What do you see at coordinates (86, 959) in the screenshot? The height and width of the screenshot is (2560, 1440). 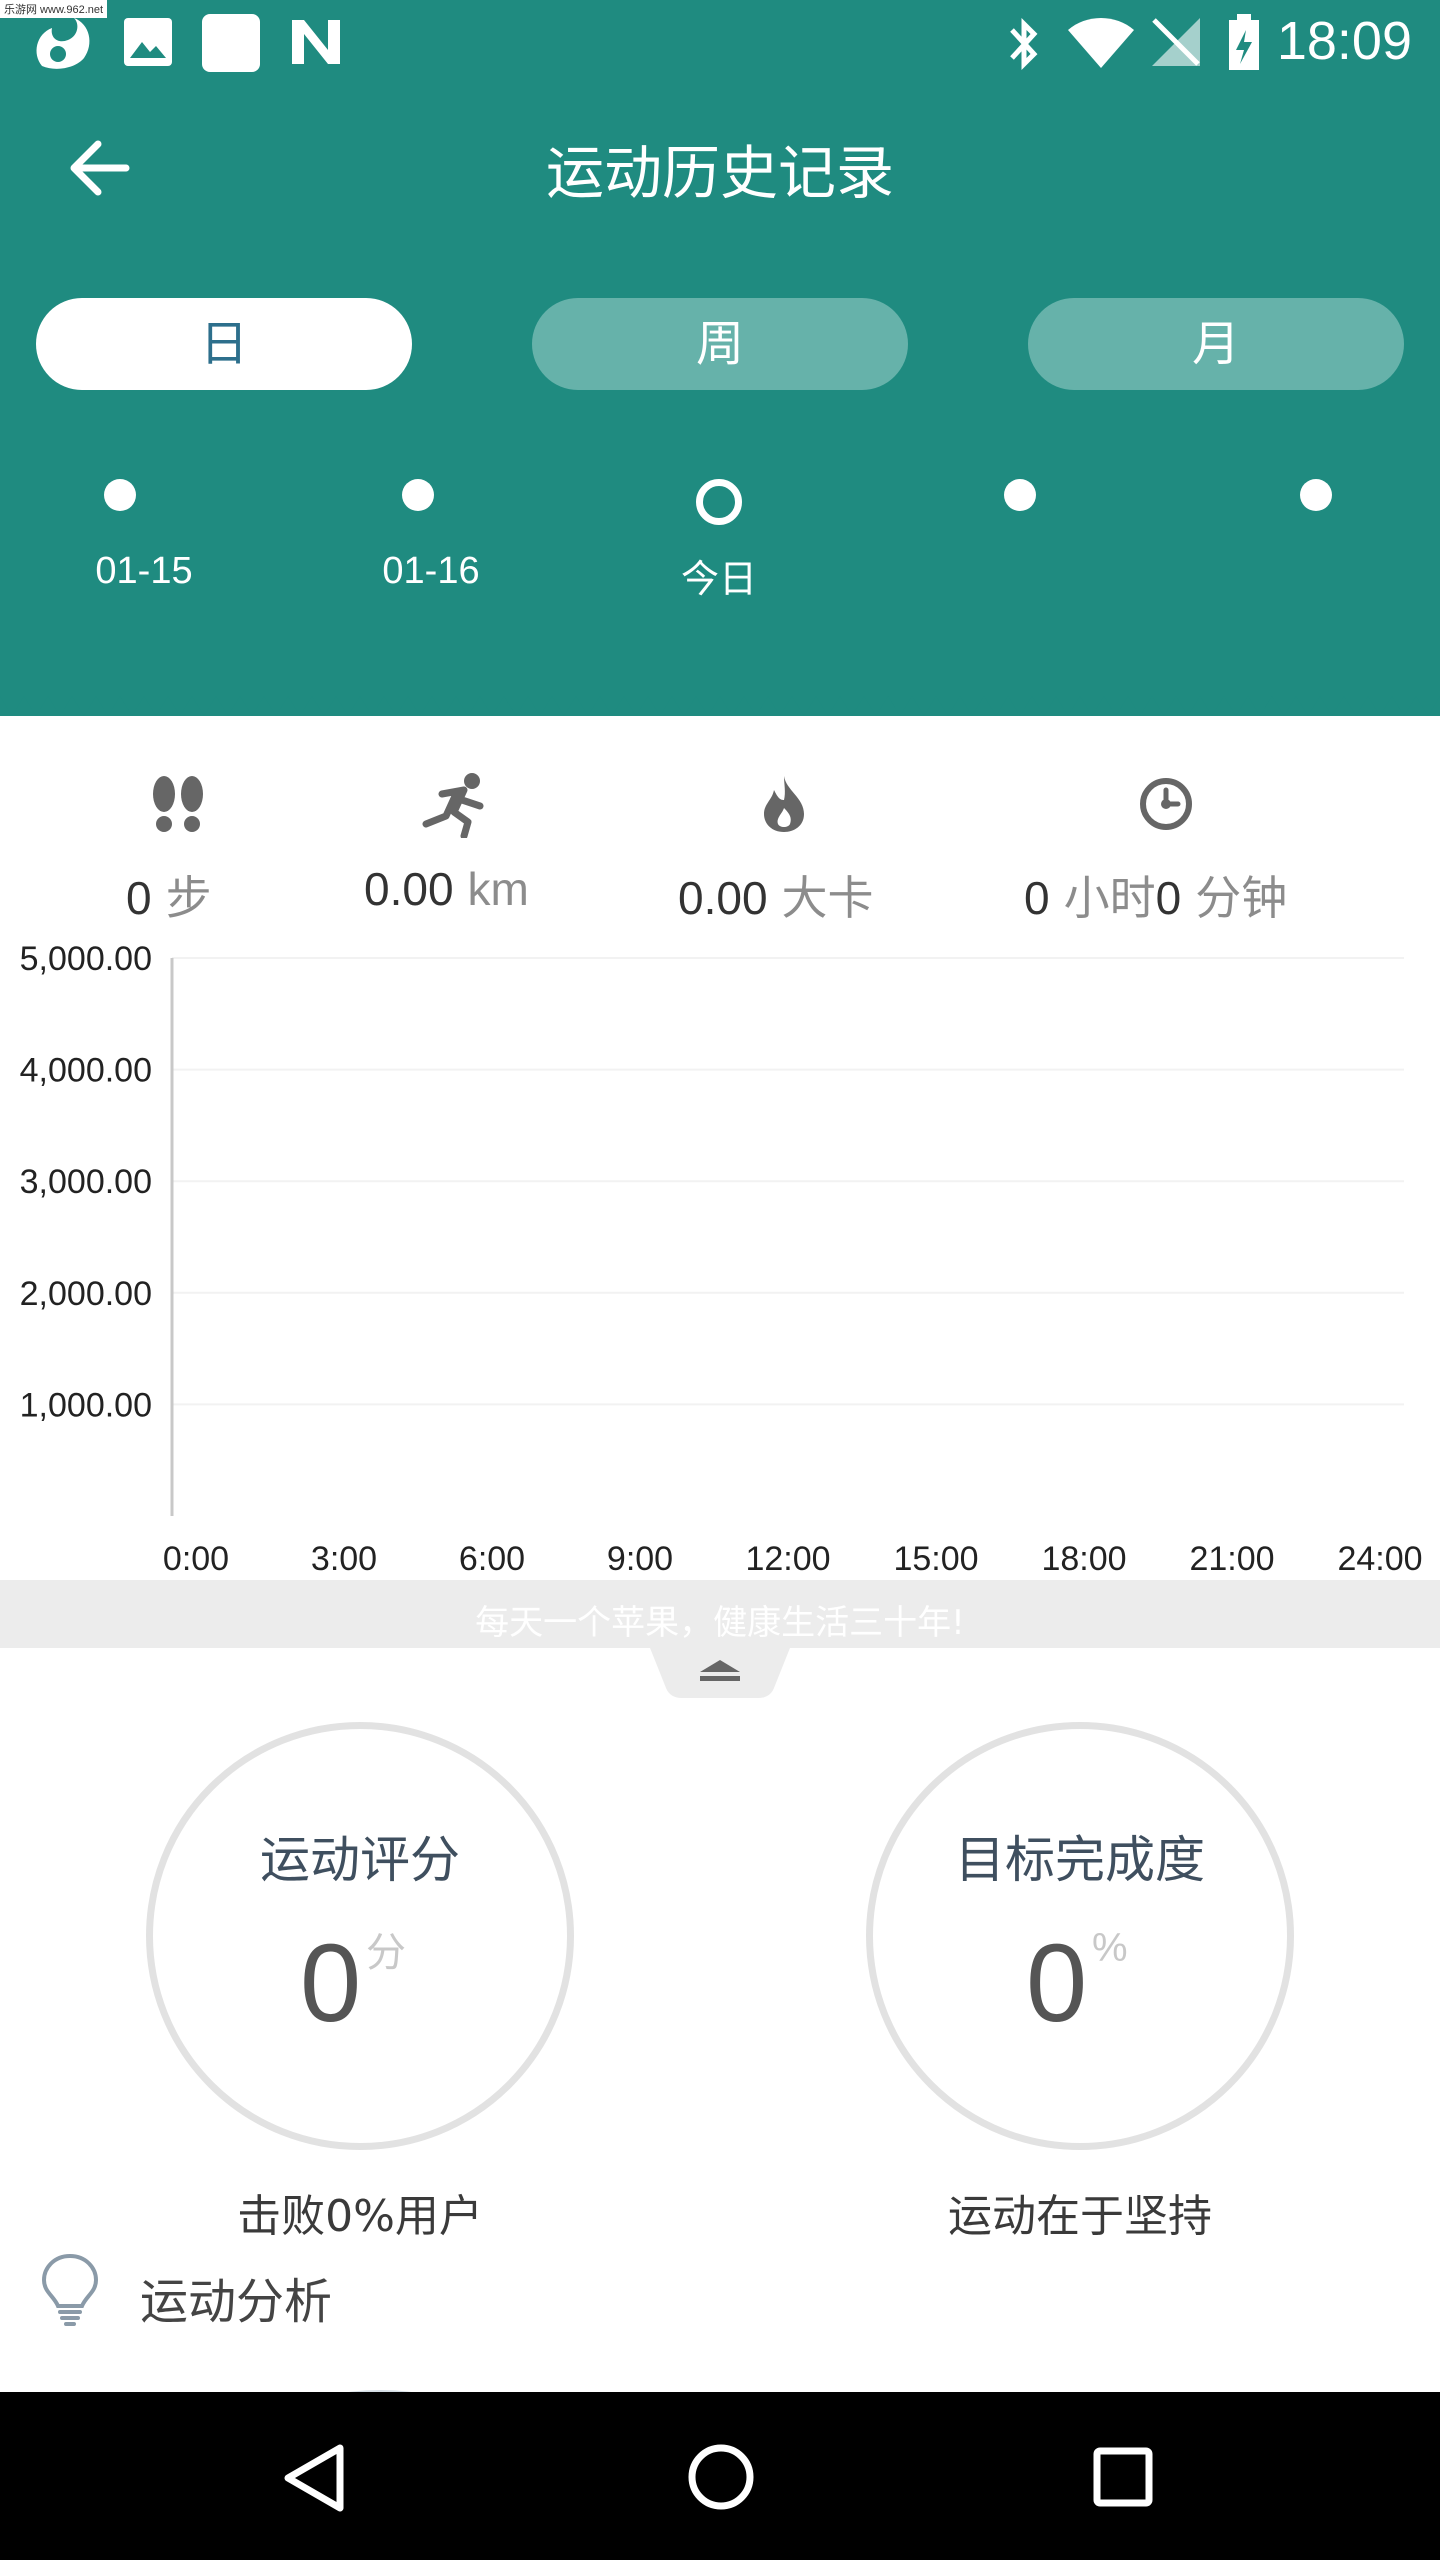 I see `y-tick-label: 5,000.00` at bounding box center [86, 959].